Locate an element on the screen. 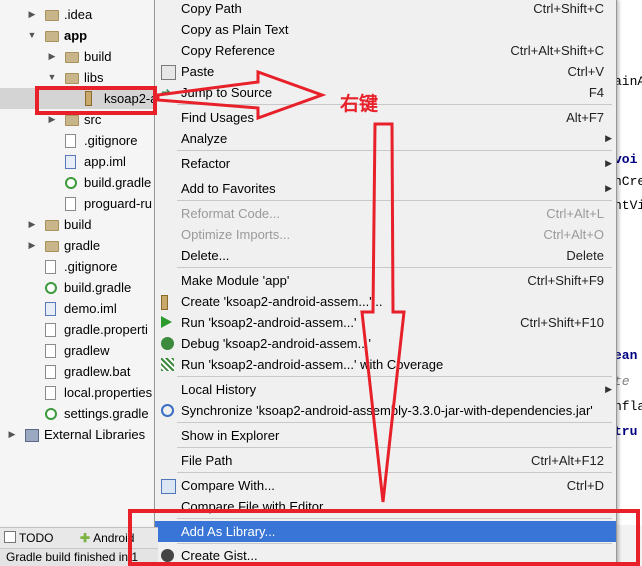 The height and width of the screenshot is (566, 642). tree-item: ▶ gradle is located at coordinates (79, 245).